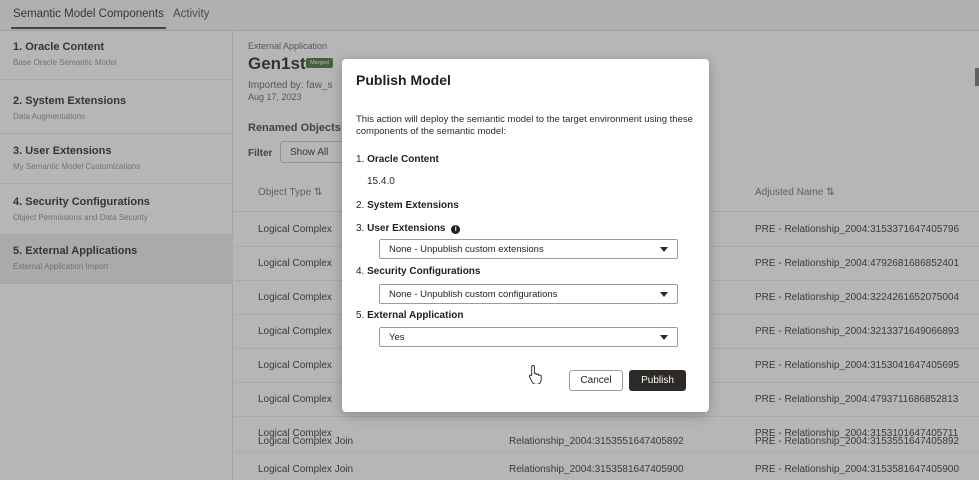 The height and width of the screenshot is (480, 979). What do you see at coordinates (657, 380) in the screenshot?
I see `publish-button: Publish` at bounding box center [657, 380].